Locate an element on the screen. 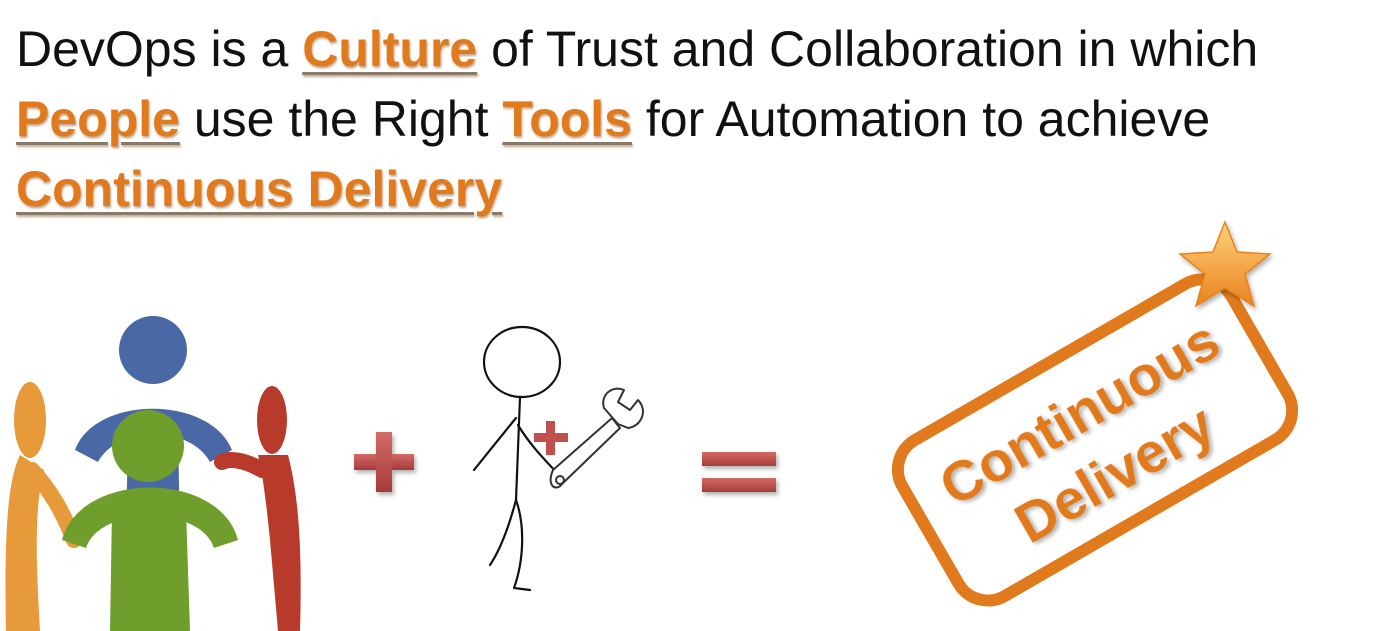 This screenshot has width=1387, height=631. plus-icon is located at coordinates (384, 462).